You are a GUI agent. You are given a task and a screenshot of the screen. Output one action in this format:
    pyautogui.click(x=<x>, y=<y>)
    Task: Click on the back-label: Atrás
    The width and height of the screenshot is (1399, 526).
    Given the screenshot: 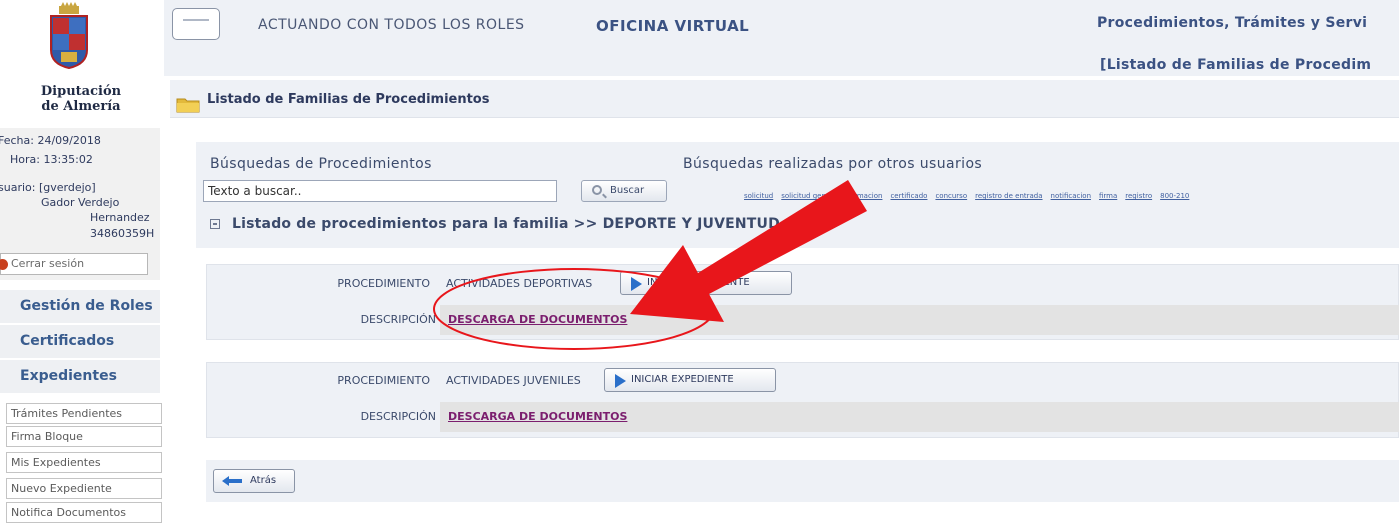 What is the action you would take?
    pyautogui.click(x=263, y=480)
    